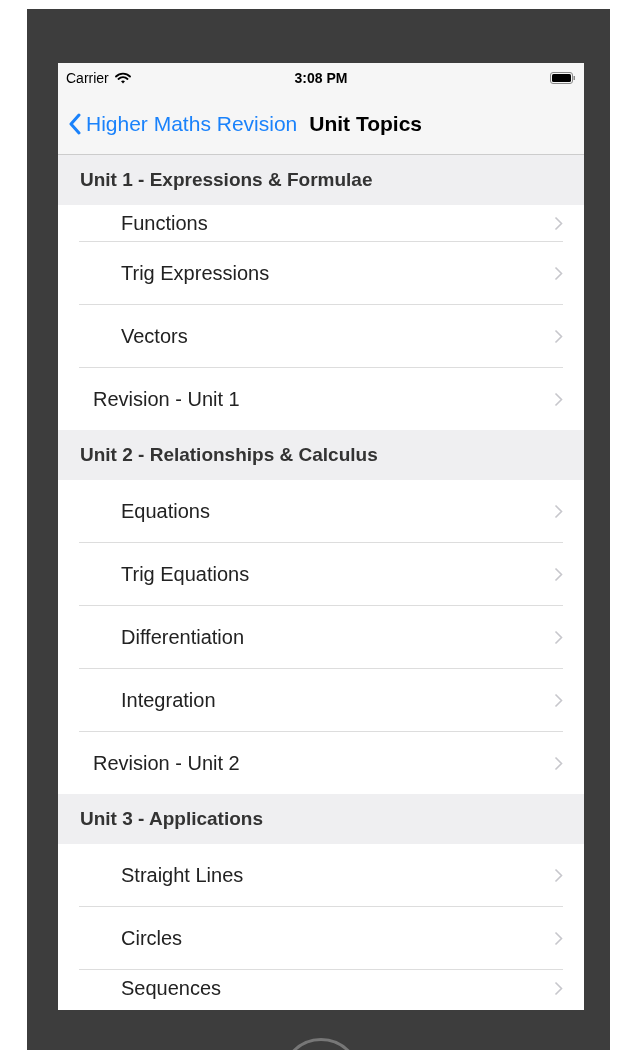  I want to click on row-label: Trig Expressions, so click(195, 273).